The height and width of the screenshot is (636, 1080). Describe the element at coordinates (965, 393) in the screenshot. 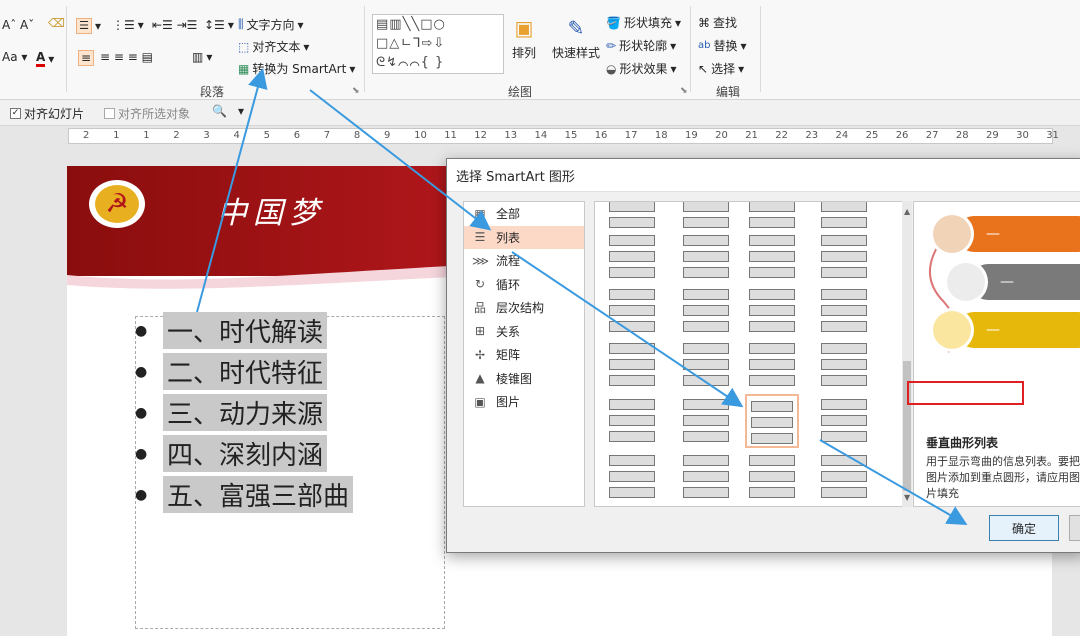

I see `highlight-box` at that location.